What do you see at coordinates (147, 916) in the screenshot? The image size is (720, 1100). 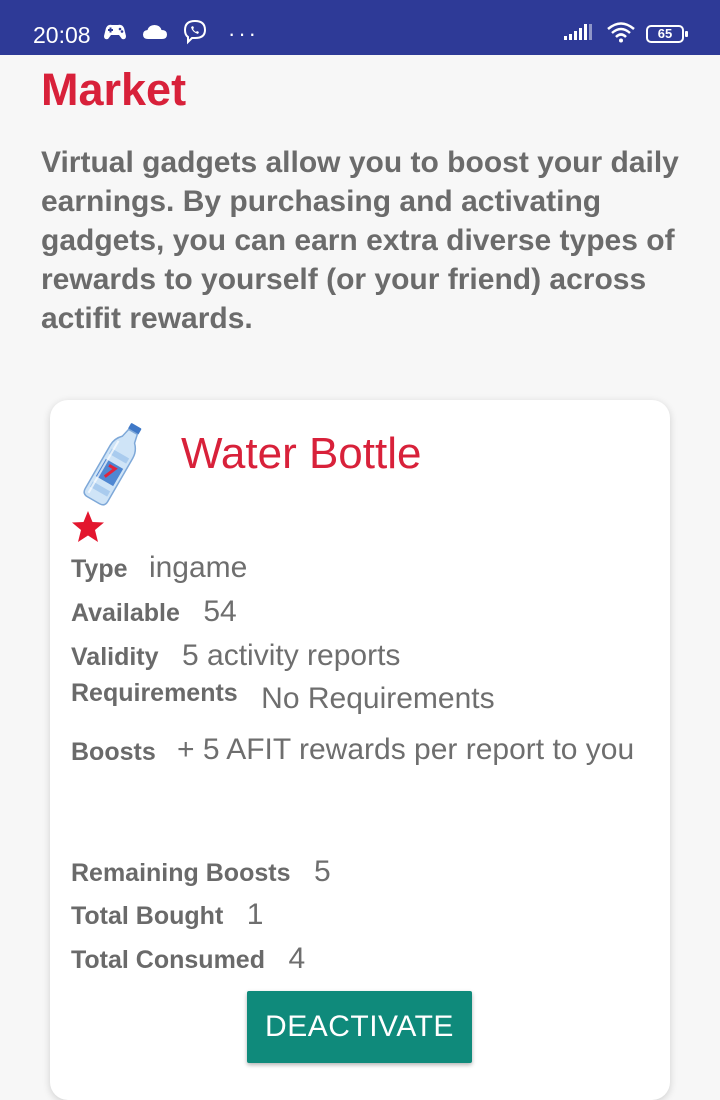 I see `total-bought-label: Total Bought` at bounding box center [147, 916].